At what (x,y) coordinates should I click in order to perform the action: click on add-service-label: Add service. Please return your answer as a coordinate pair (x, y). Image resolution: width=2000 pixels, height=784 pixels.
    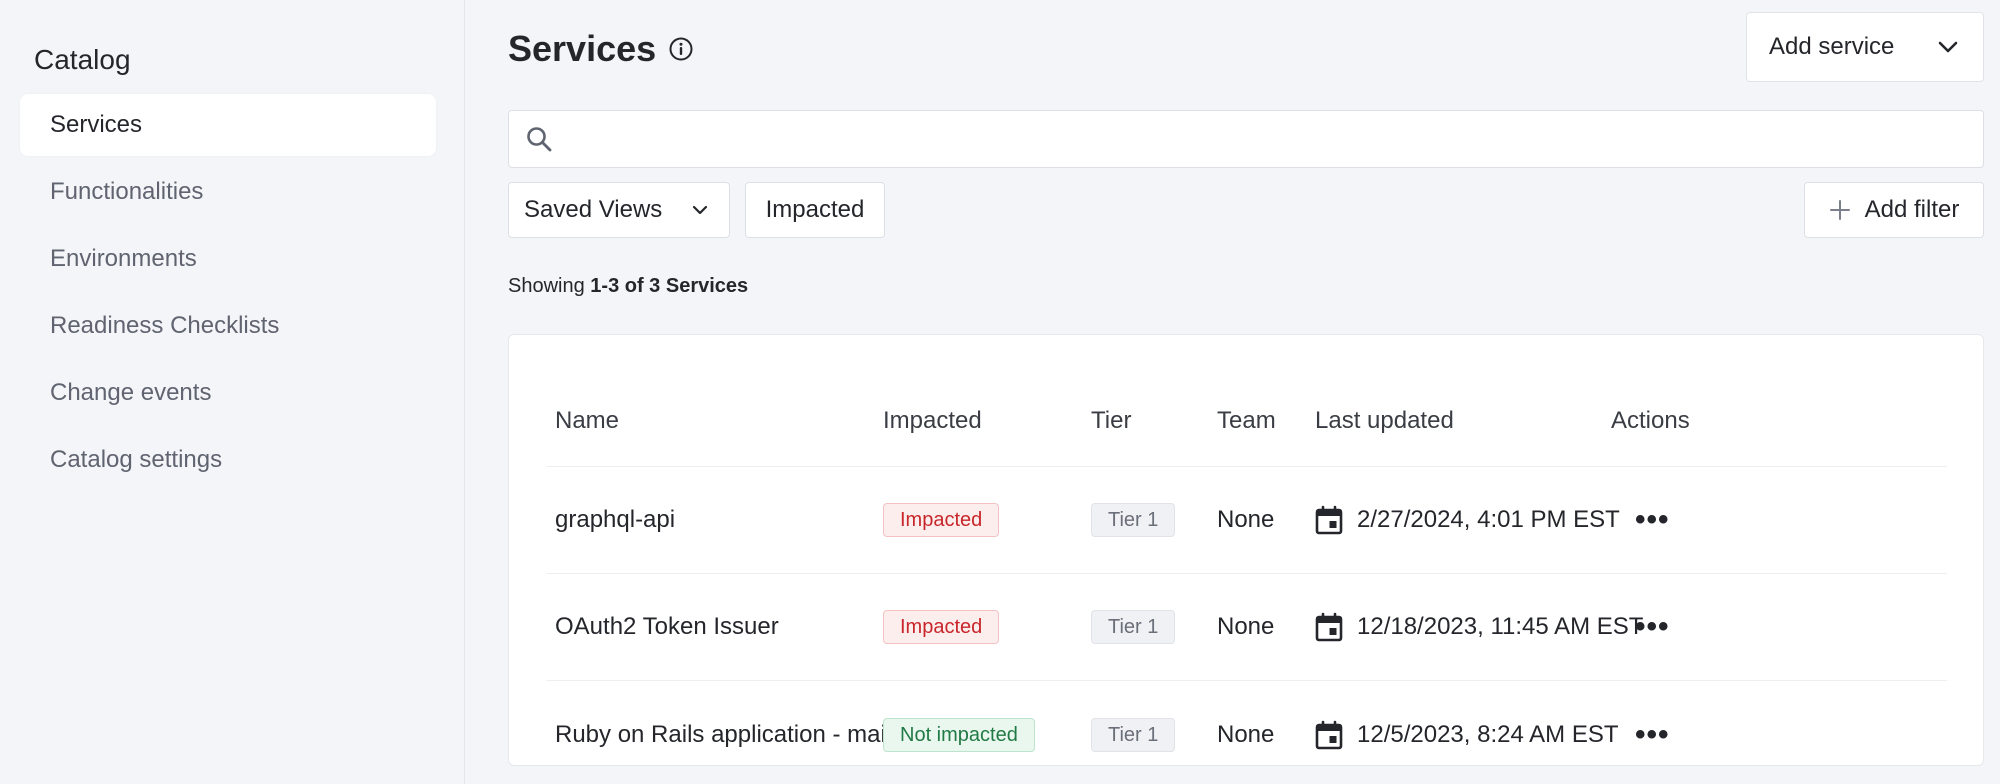
    Looking at the image, I should click on (1832, 46).